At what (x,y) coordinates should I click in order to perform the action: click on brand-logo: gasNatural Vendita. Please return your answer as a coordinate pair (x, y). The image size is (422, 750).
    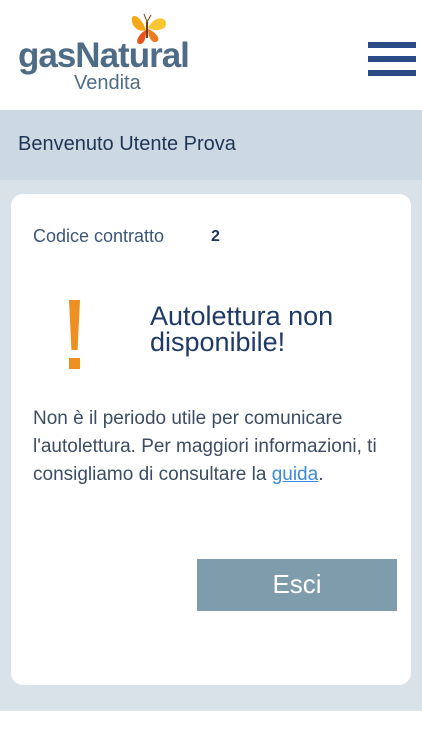
    Looking at the image, I should click on (108, 54).